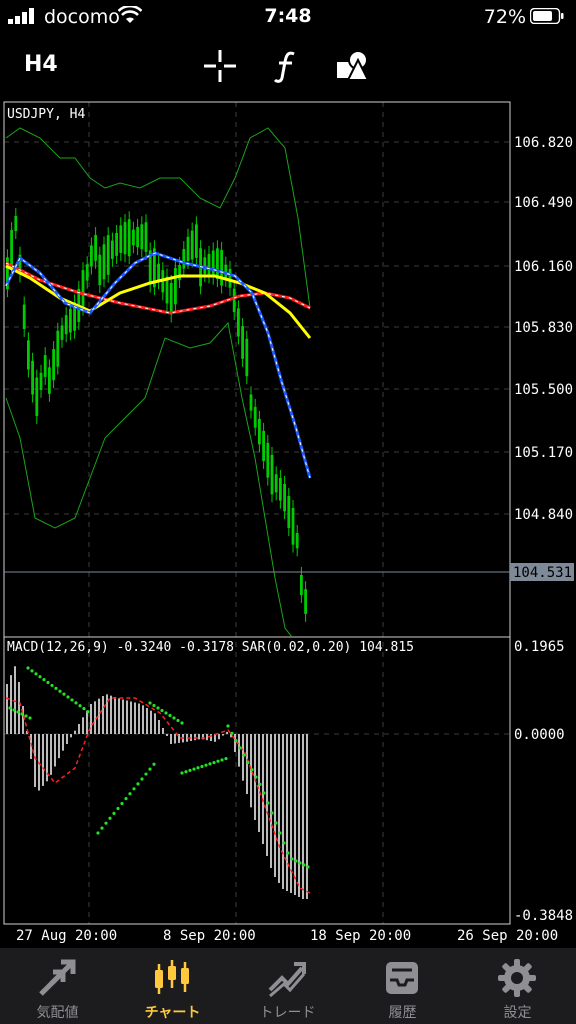 The image size is (576, 1024). What do you see at coordinates (517, 986) in the screenshot?
I see `tab-settings: 設定` at bounding box center [517, 986].